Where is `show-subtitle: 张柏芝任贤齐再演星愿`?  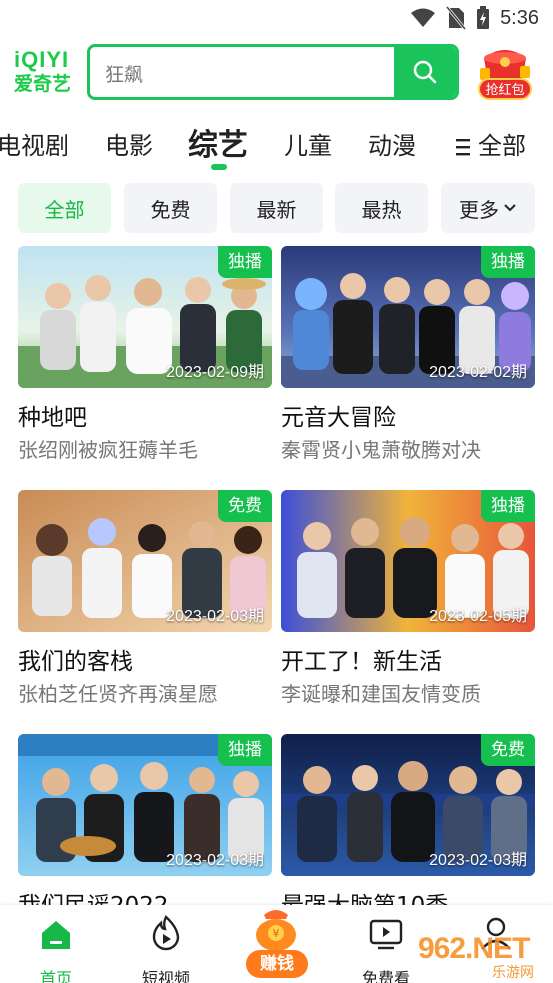 show-subtitle: 张柏芝任贤齐再演星愿 is located at coordinates (118, 694).